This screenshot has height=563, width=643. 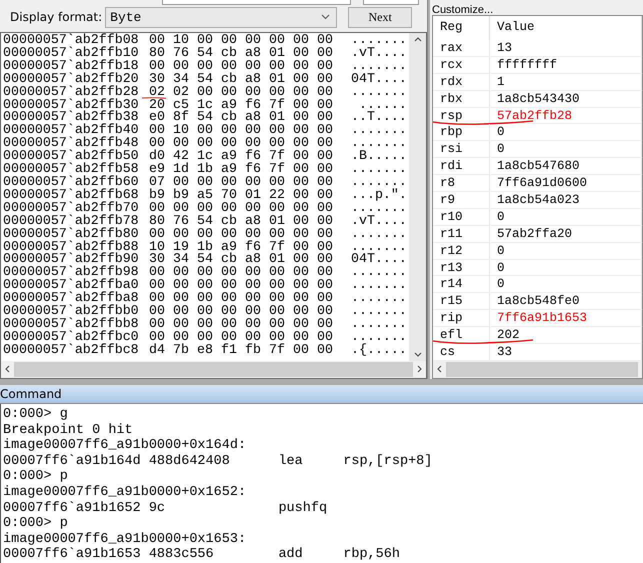 I want to click on column-header: Reg, so click(x=461, y=28).